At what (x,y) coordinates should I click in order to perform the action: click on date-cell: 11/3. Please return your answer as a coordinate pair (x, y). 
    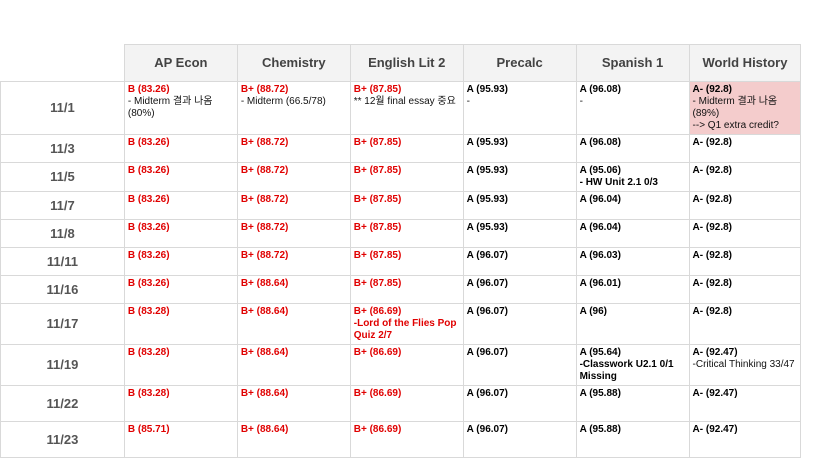
    Looking at the image, I should click on (63, 148).